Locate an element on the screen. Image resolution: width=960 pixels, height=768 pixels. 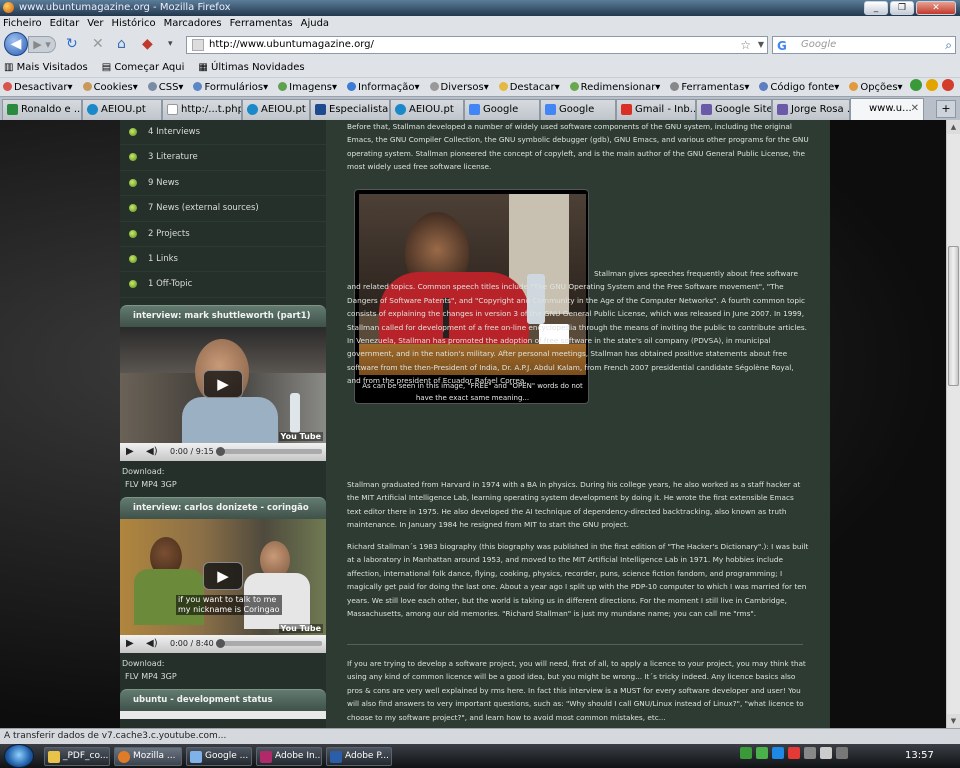
minimize-button: _ is located at coordinates (876, 8).